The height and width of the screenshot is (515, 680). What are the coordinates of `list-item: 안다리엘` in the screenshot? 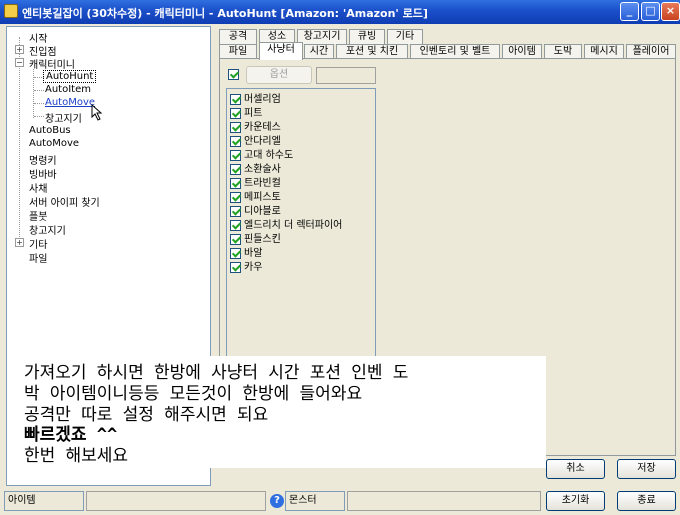 It's located at (255, 139).